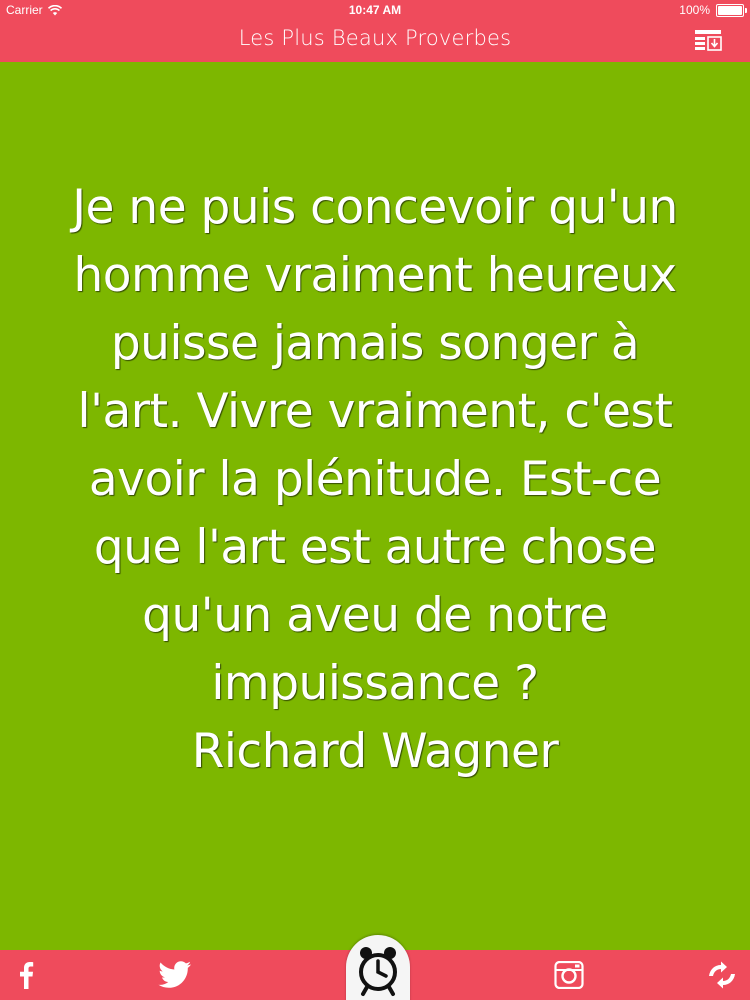 The image size is (750, 1000). I want to click on facebook-share-button, so click(26, 975).